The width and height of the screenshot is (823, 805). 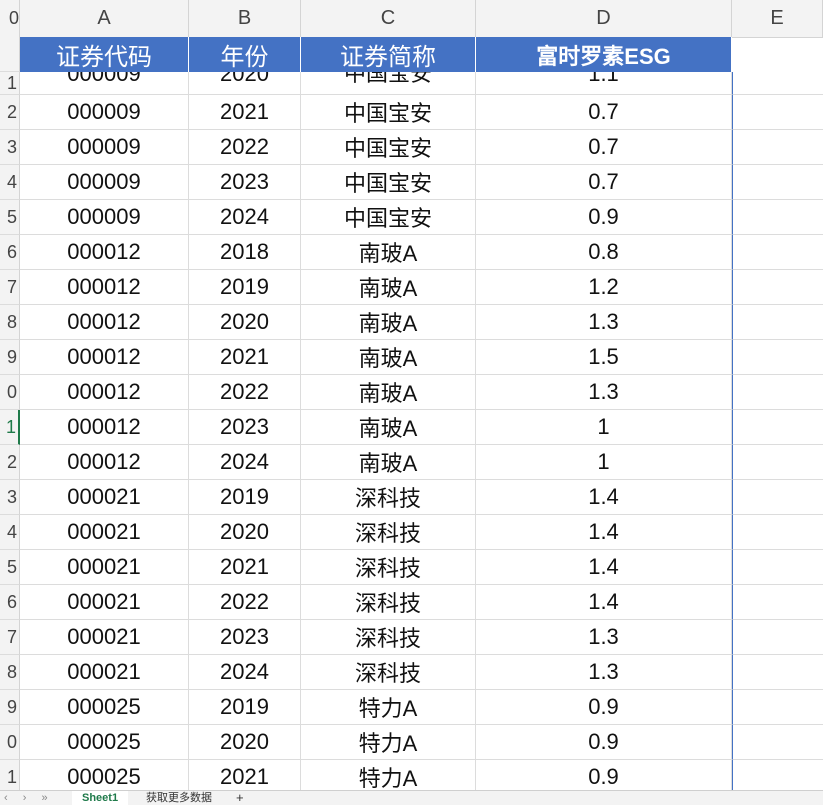 I want to click on add-sheet-icon: +, so click(x=240, y=798).